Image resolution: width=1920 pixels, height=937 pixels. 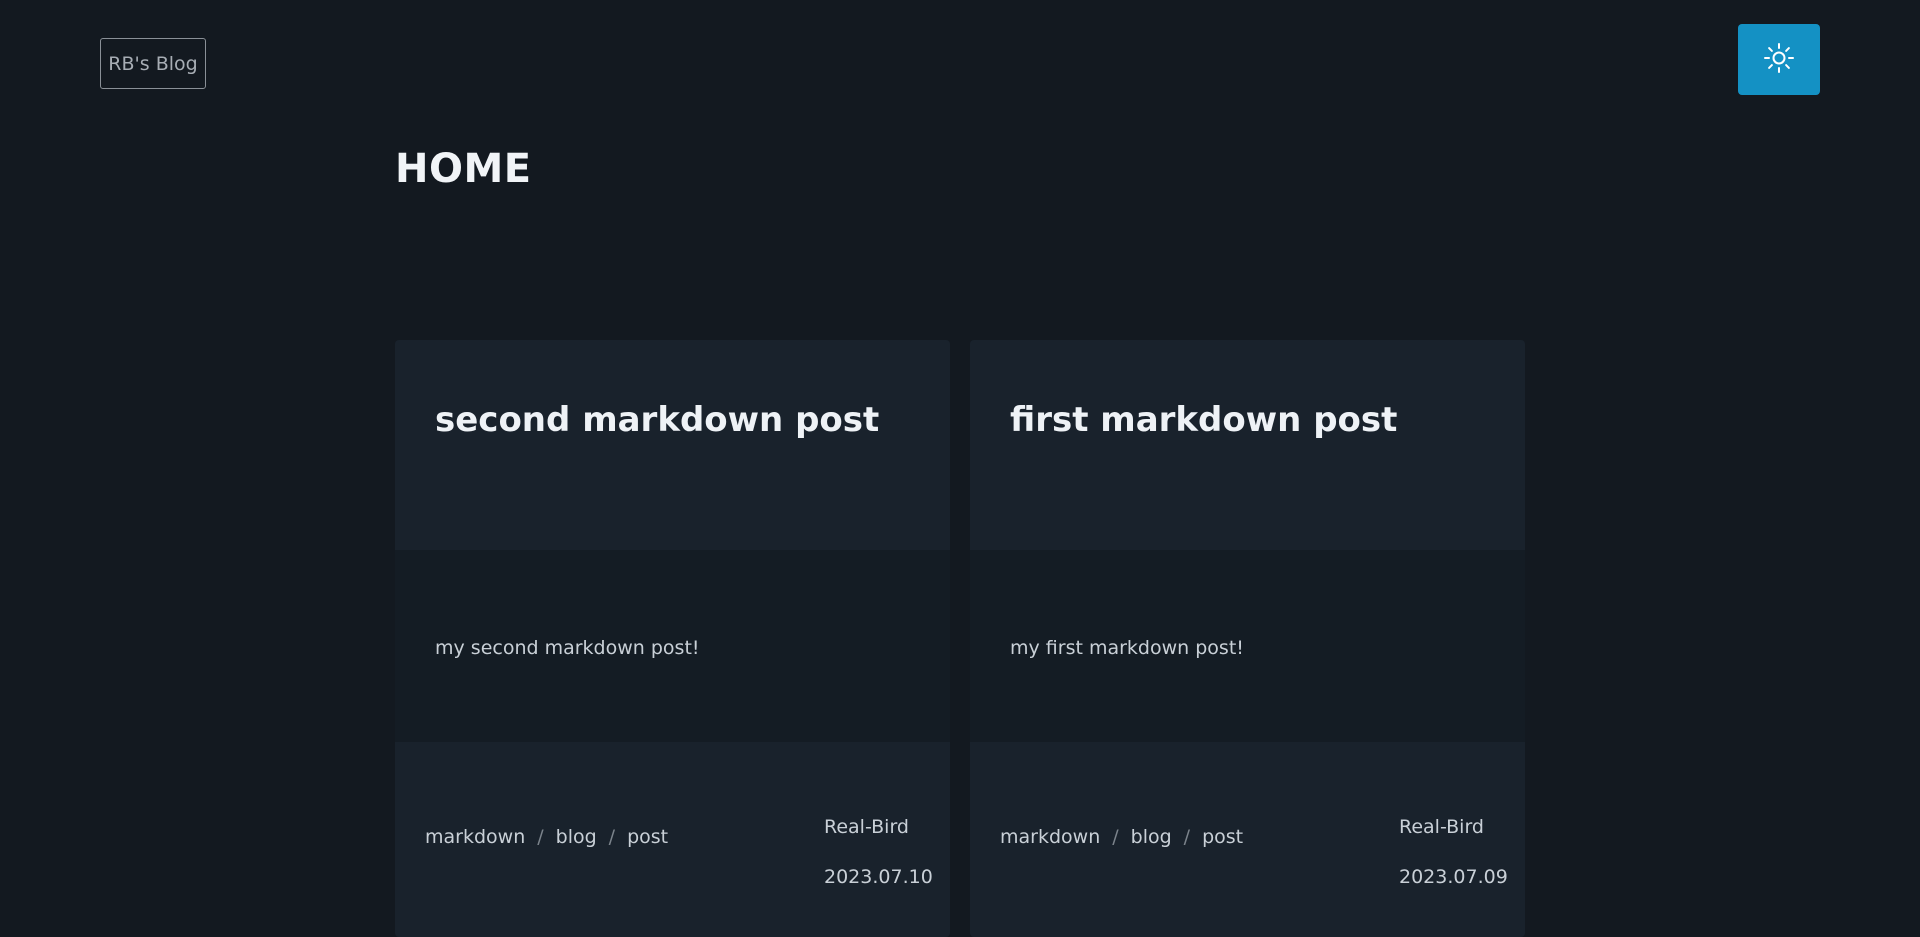 I want to click on post-date: 2023.07.09, so click(x=1453, y=877).